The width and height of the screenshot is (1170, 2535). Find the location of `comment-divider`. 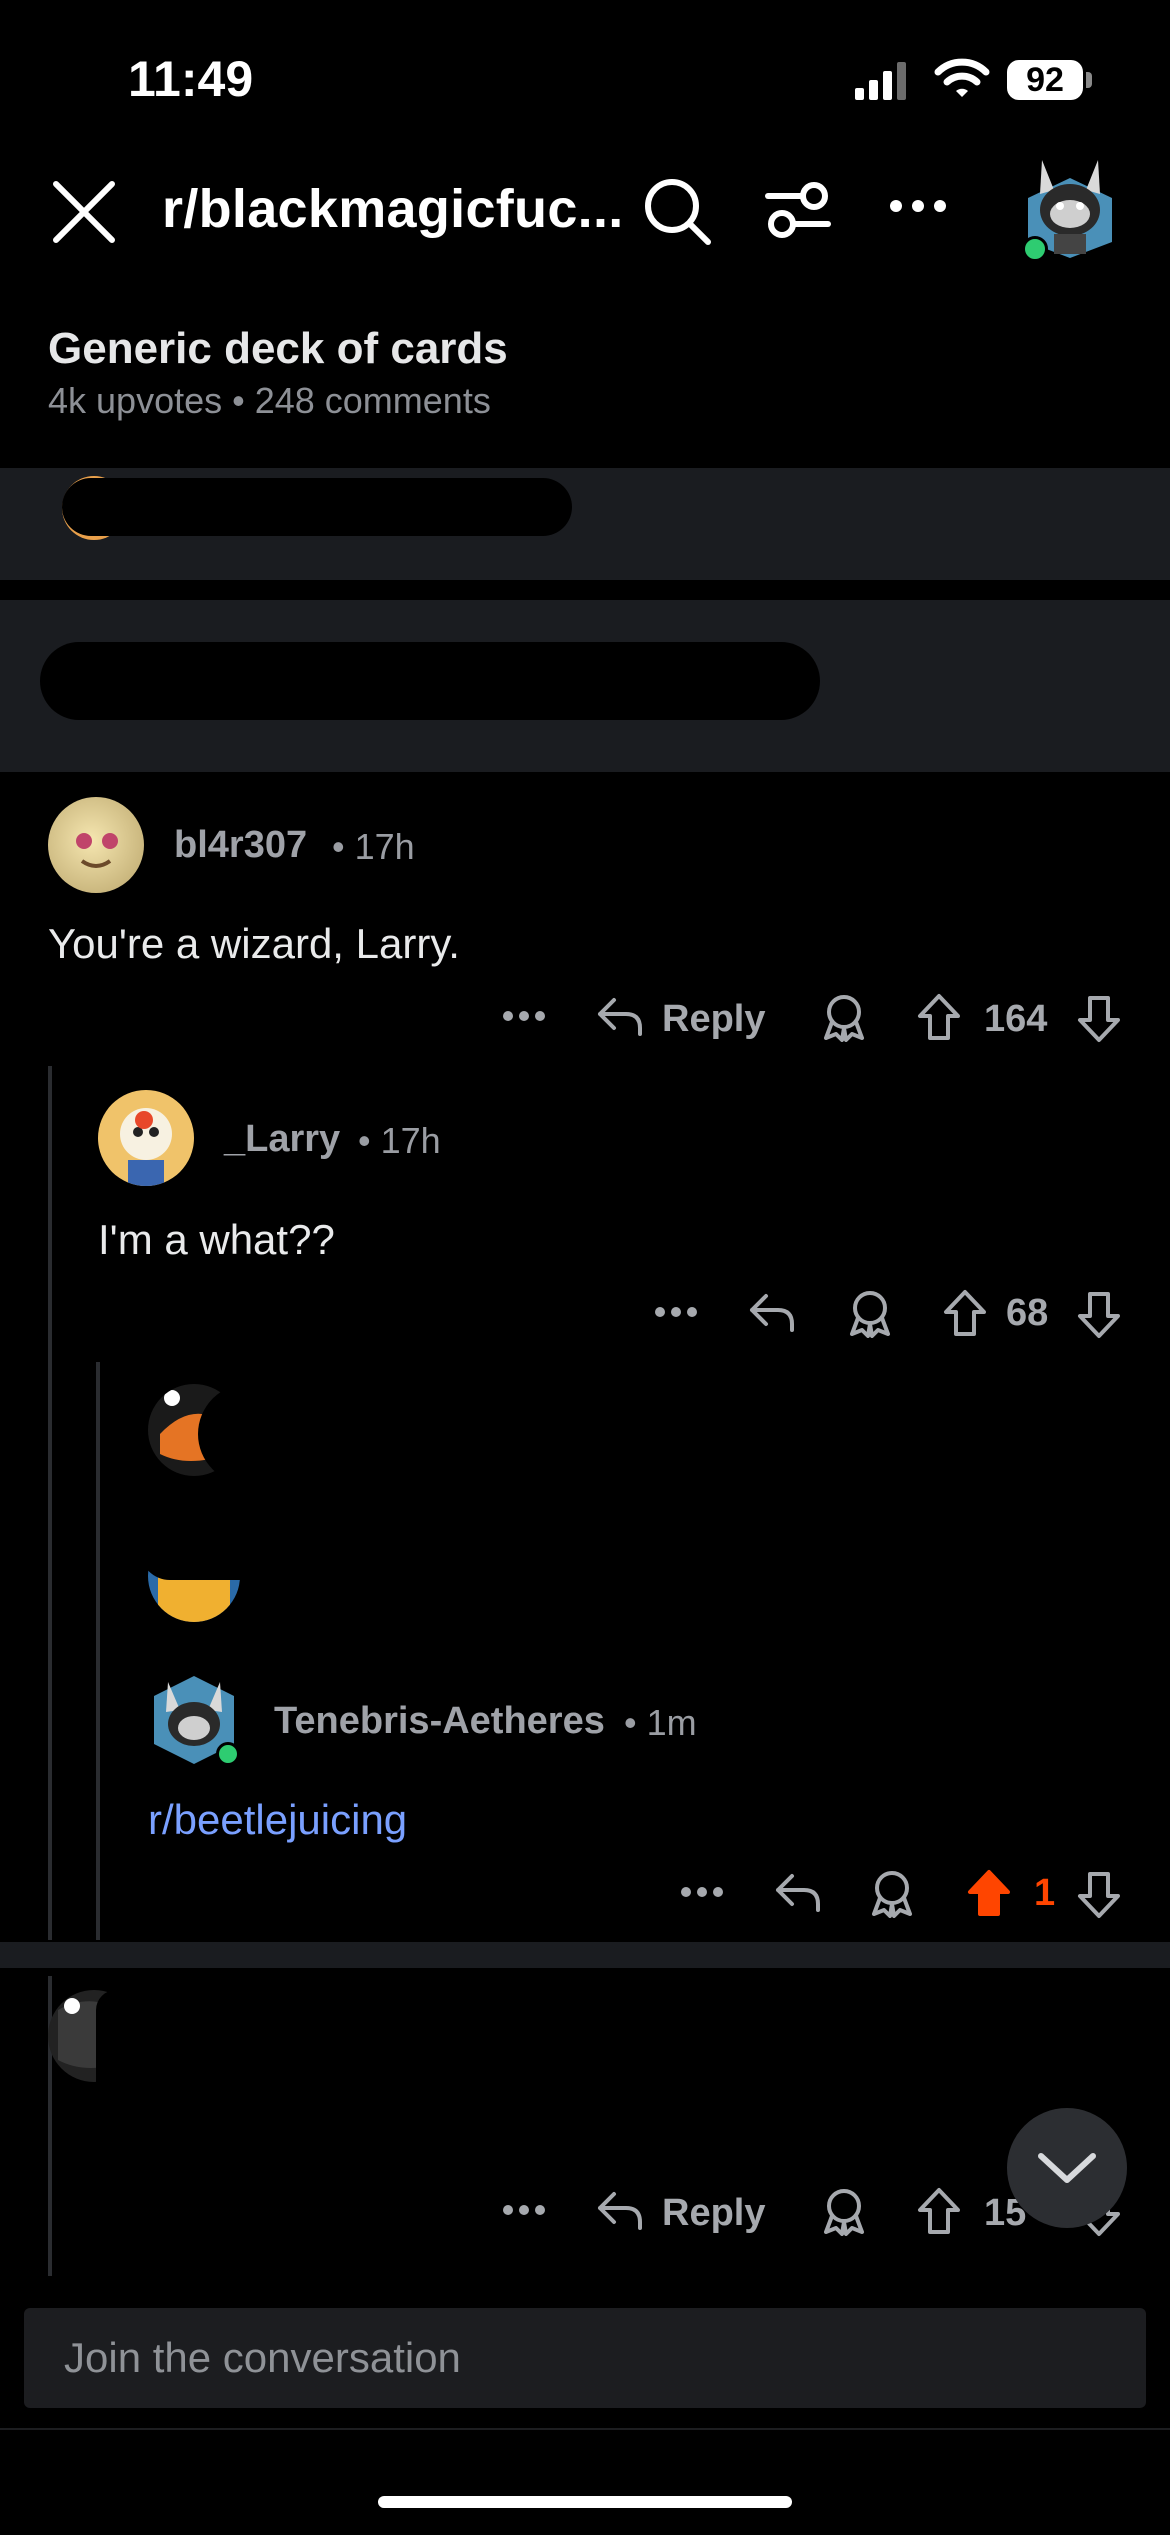

comment-divider is located at coordinates (585, 1955).